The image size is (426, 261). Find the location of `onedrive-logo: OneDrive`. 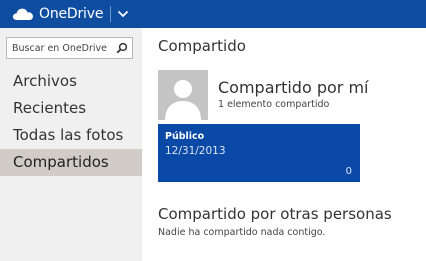

onedrive-logo: OneDrive is located at coordinates (57, 14).